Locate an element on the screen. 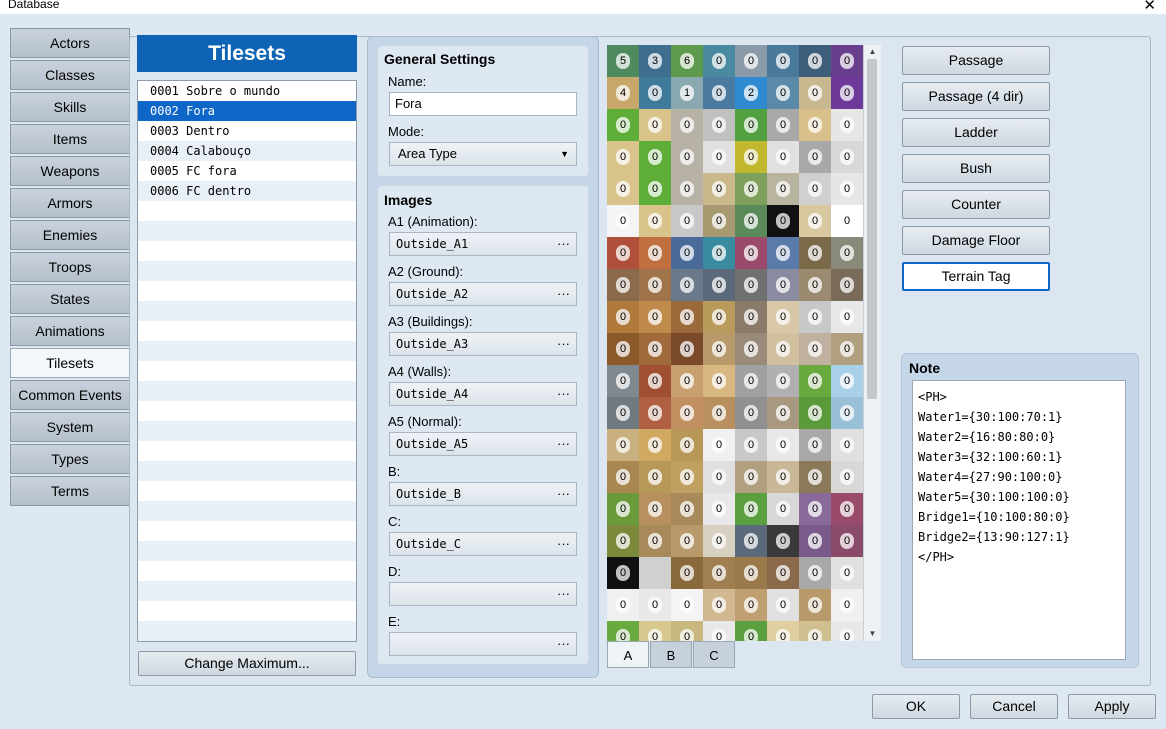  tileset-row: 0001 Sobre o mundo is located at coordinates (247, 91).